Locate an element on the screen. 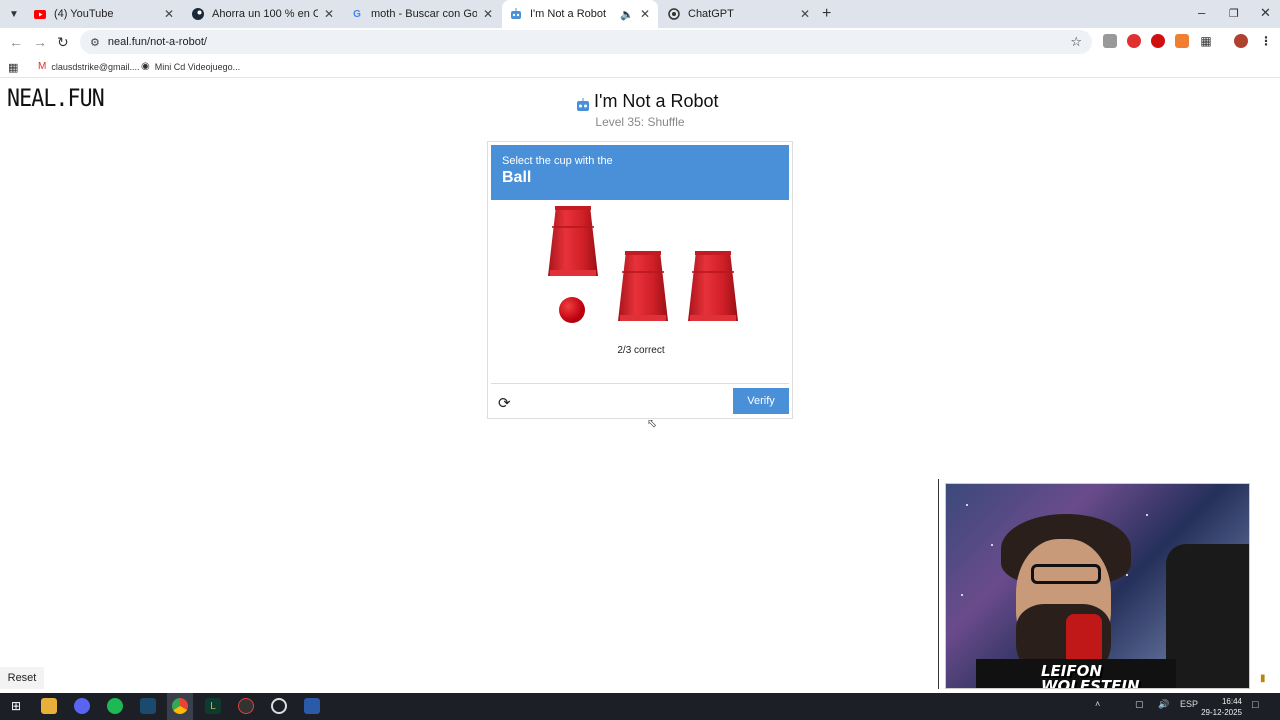  logo-line-2: WOLFSTEIN is located at coordinates (1090, 683).